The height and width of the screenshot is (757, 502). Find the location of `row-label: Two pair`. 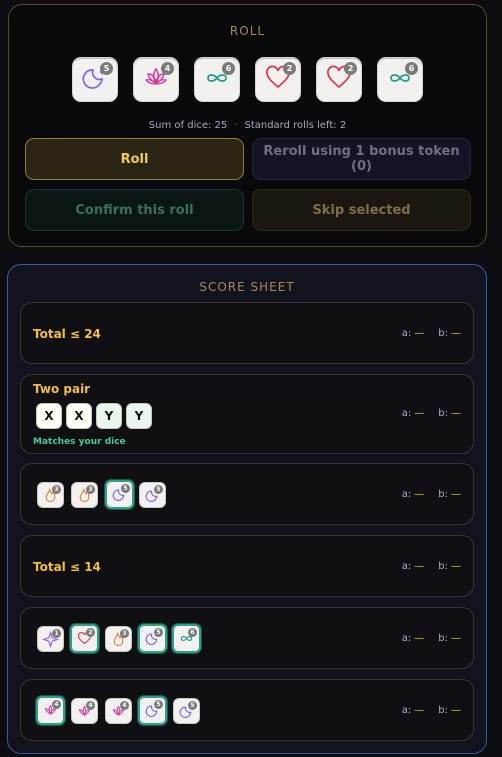

row-label: Two pair is located at coordinates (62, 389).